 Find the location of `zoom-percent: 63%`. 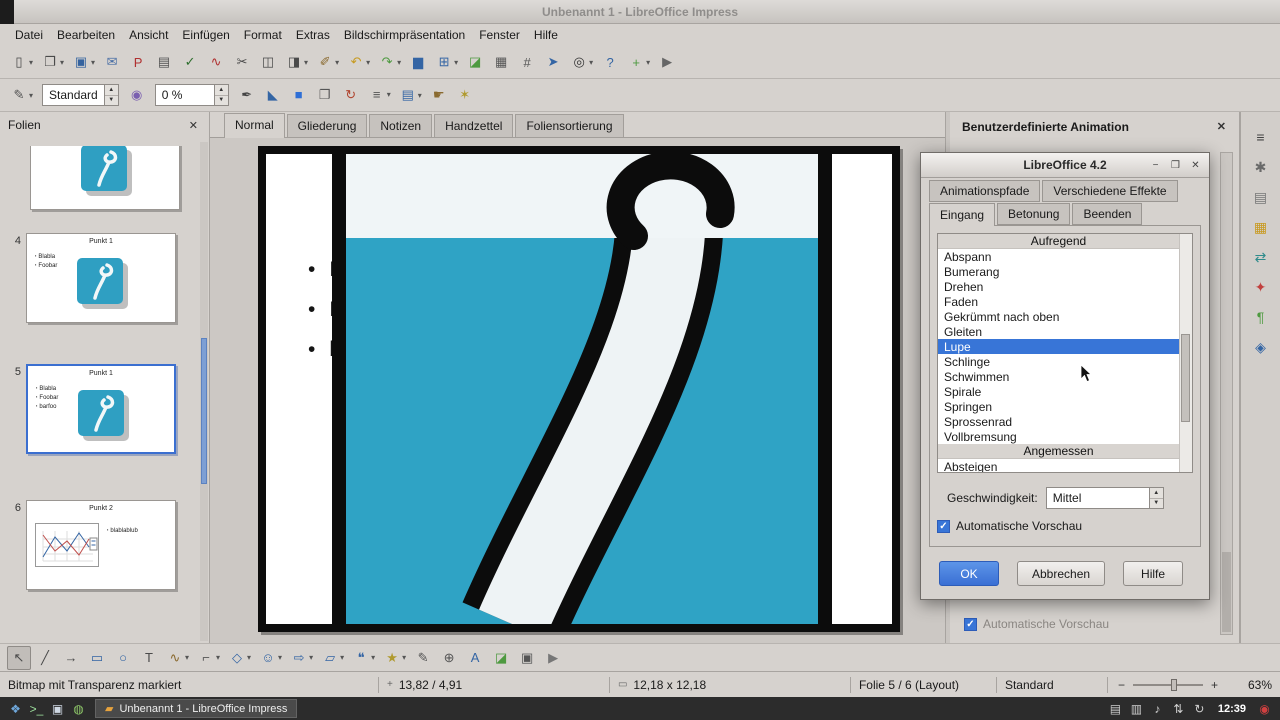

zoom-percent: 63% is located at coordinates (1254, 684).